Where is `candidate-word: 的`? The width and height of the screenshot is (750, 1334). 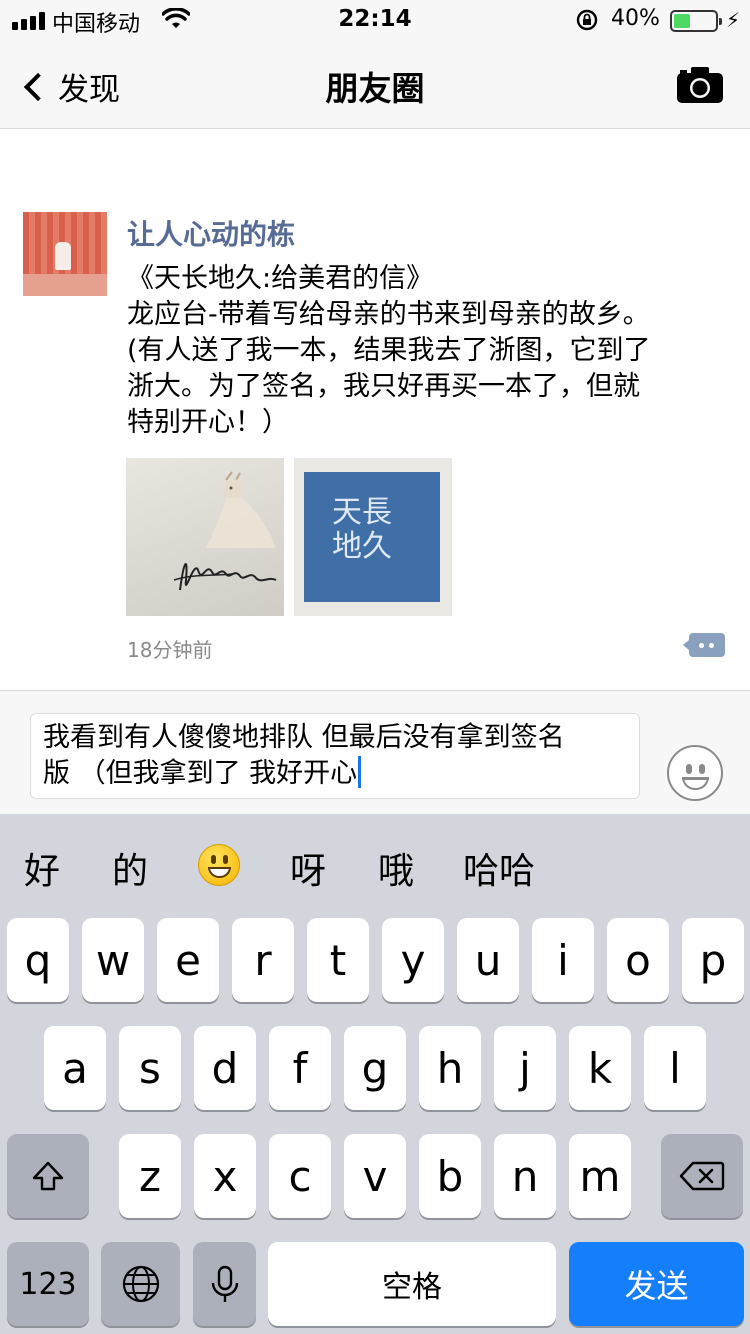 candidate-word: 的 is located at coordinates (130, 868).